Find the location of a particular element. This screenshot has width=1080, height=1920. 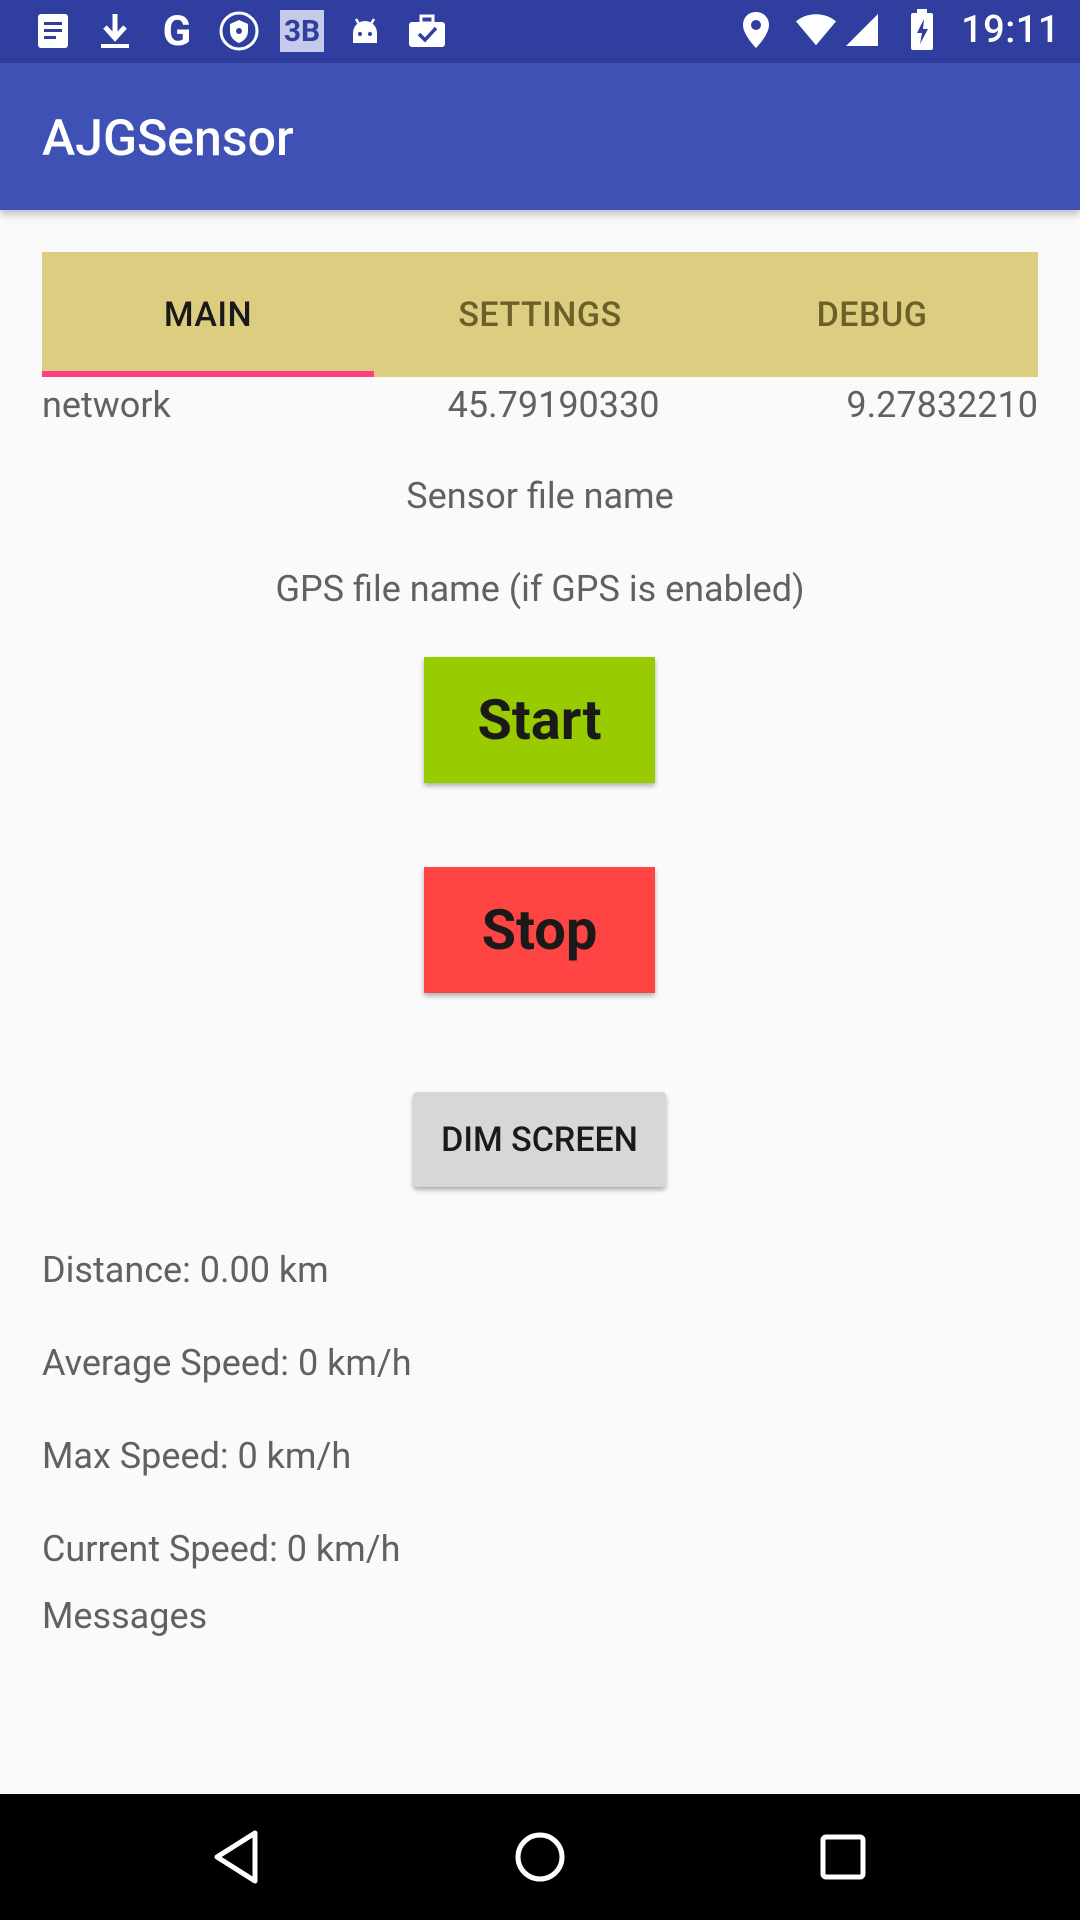

location-icon is located at coordinates (756, 30).